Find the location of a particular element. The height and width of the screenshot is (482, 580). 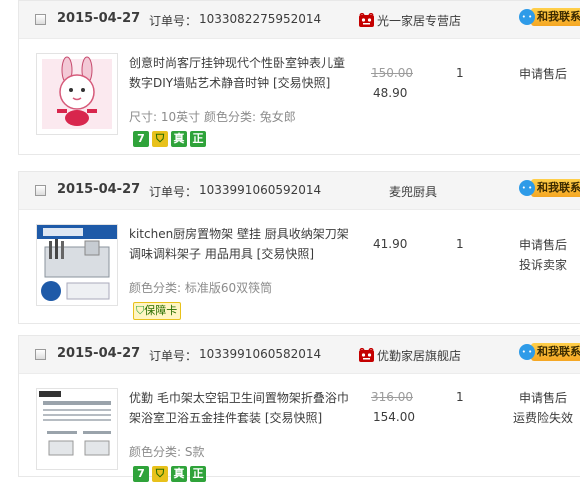

shop-name: 麦兜厨具 is located at coordinates (413, 192).